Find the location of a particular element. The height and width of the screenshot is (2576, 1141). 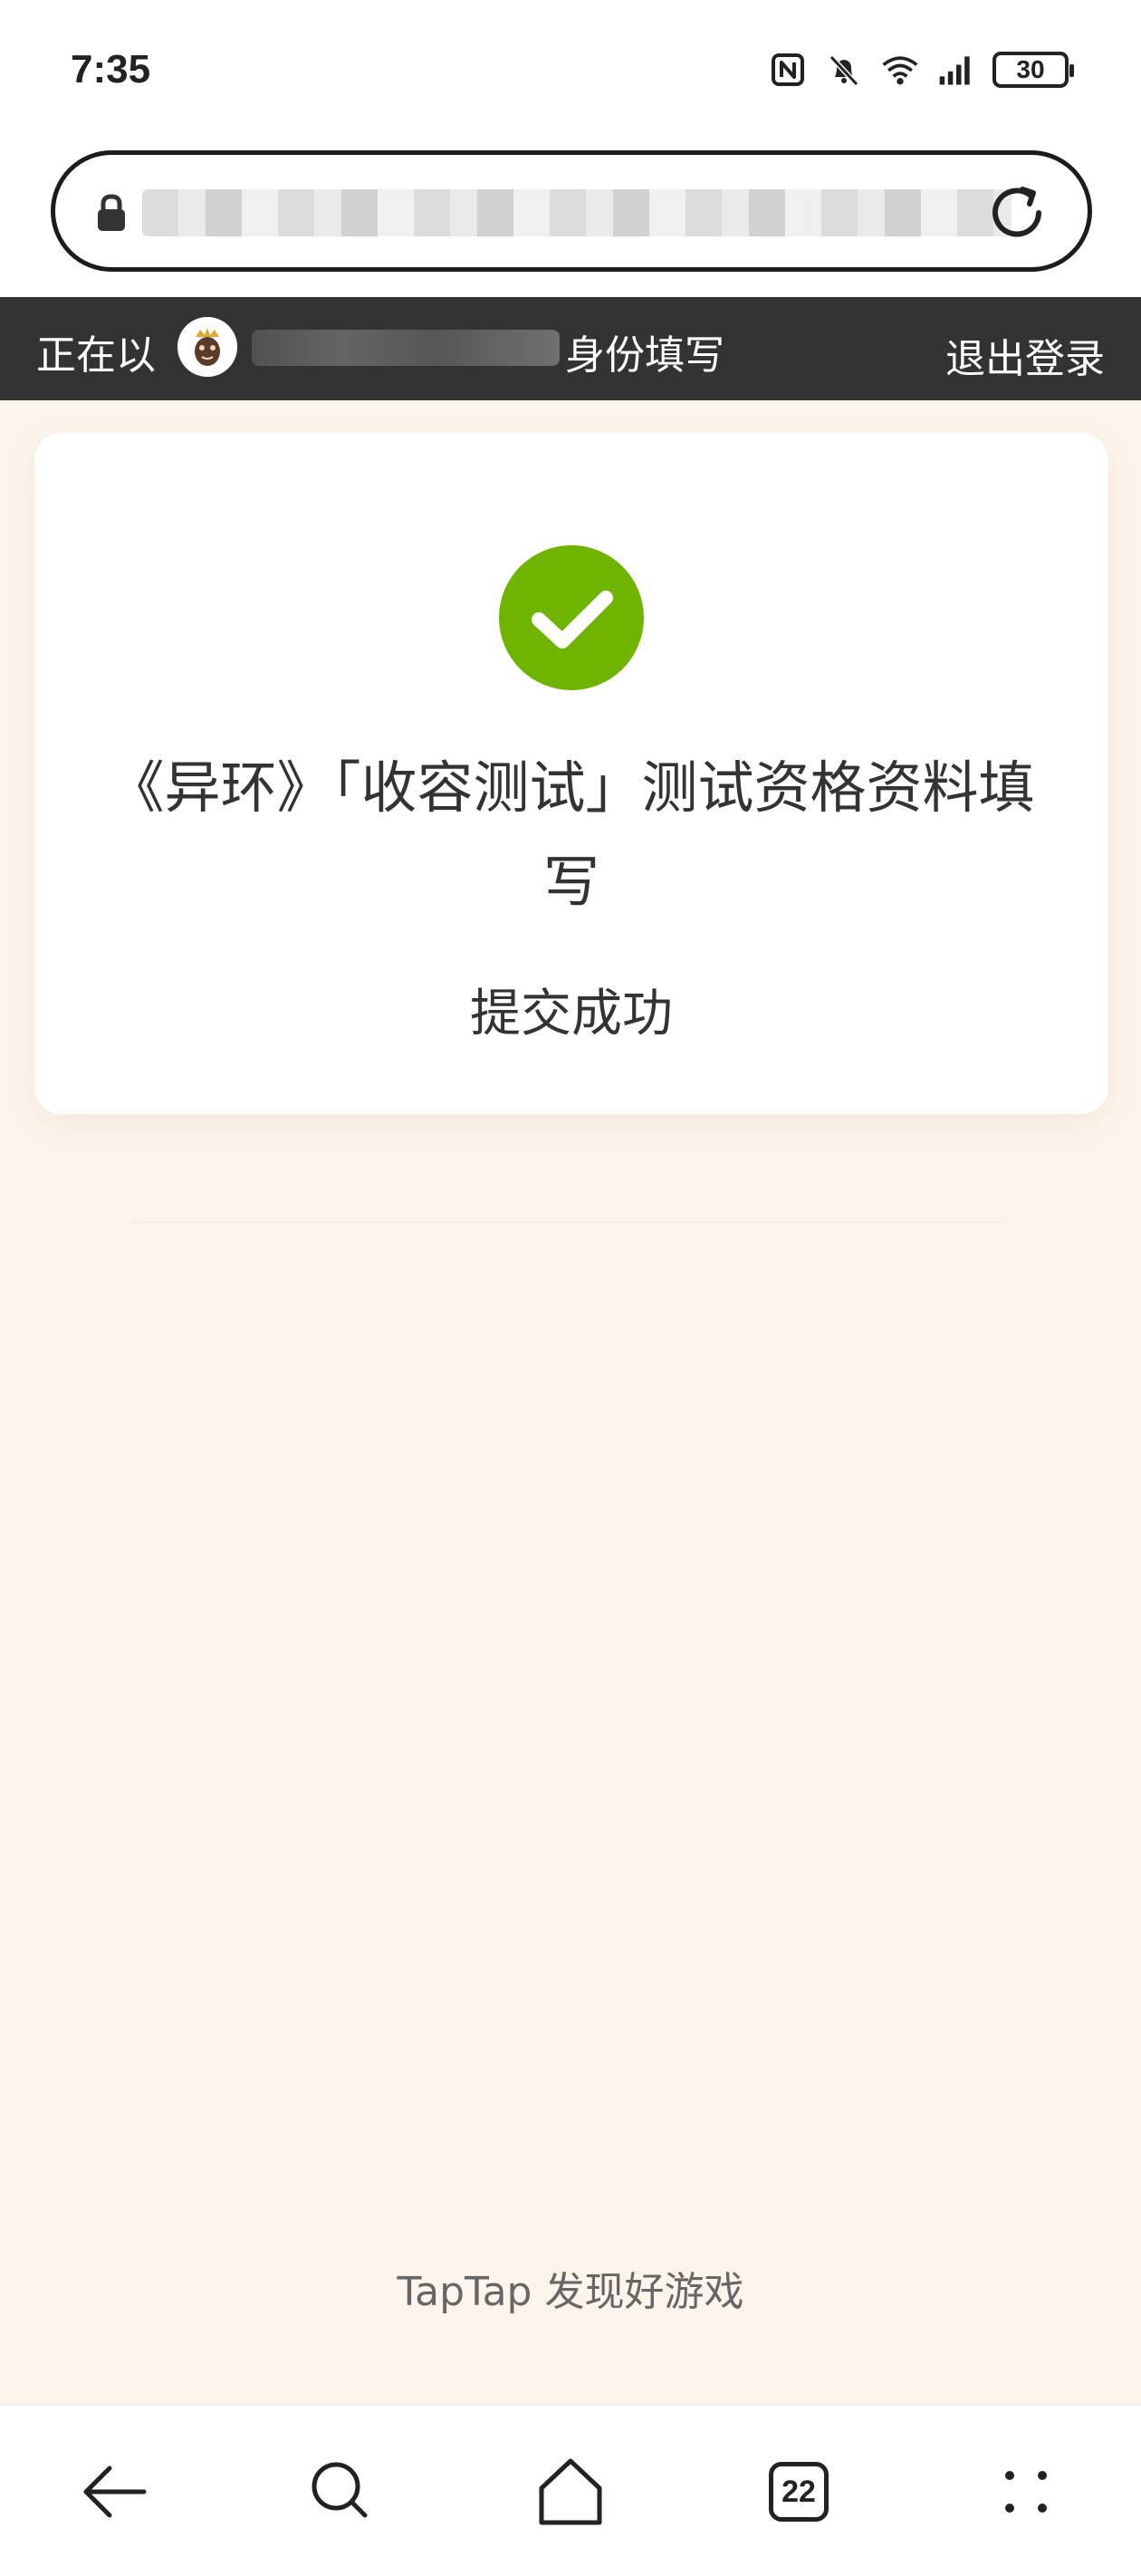

logout-button: 退出登录 is located at coordinates (1025, 355).